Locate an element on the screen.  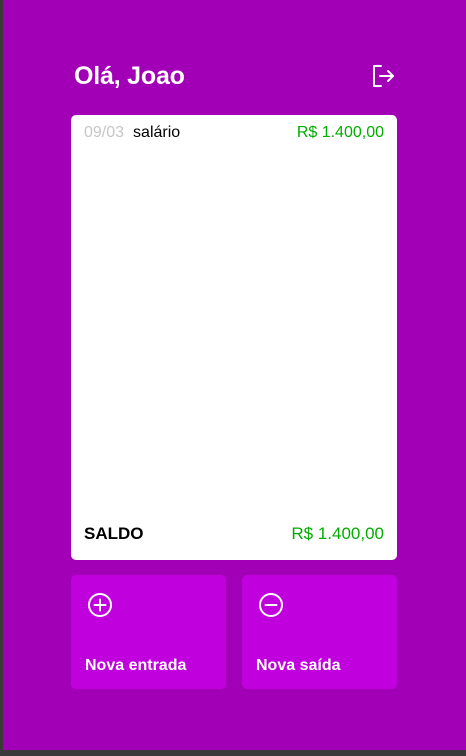
record-value: R$ 1.400,00 is located at coordinates (340, 132).